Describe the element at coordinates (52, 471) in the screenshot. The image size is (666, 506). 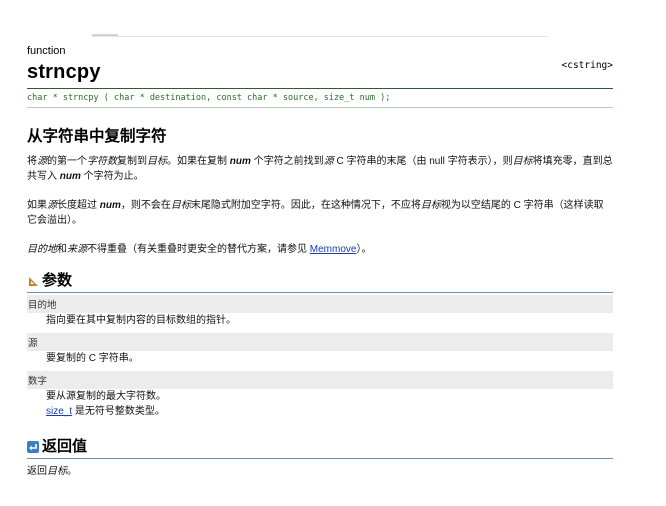
I see `return-value-text: 返回目标。` at that location.